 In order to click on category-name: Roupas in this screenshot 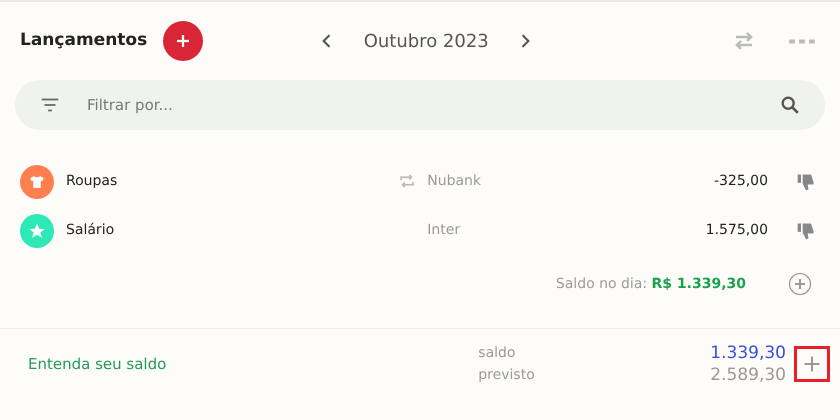, I will do `click(92, 181)`.